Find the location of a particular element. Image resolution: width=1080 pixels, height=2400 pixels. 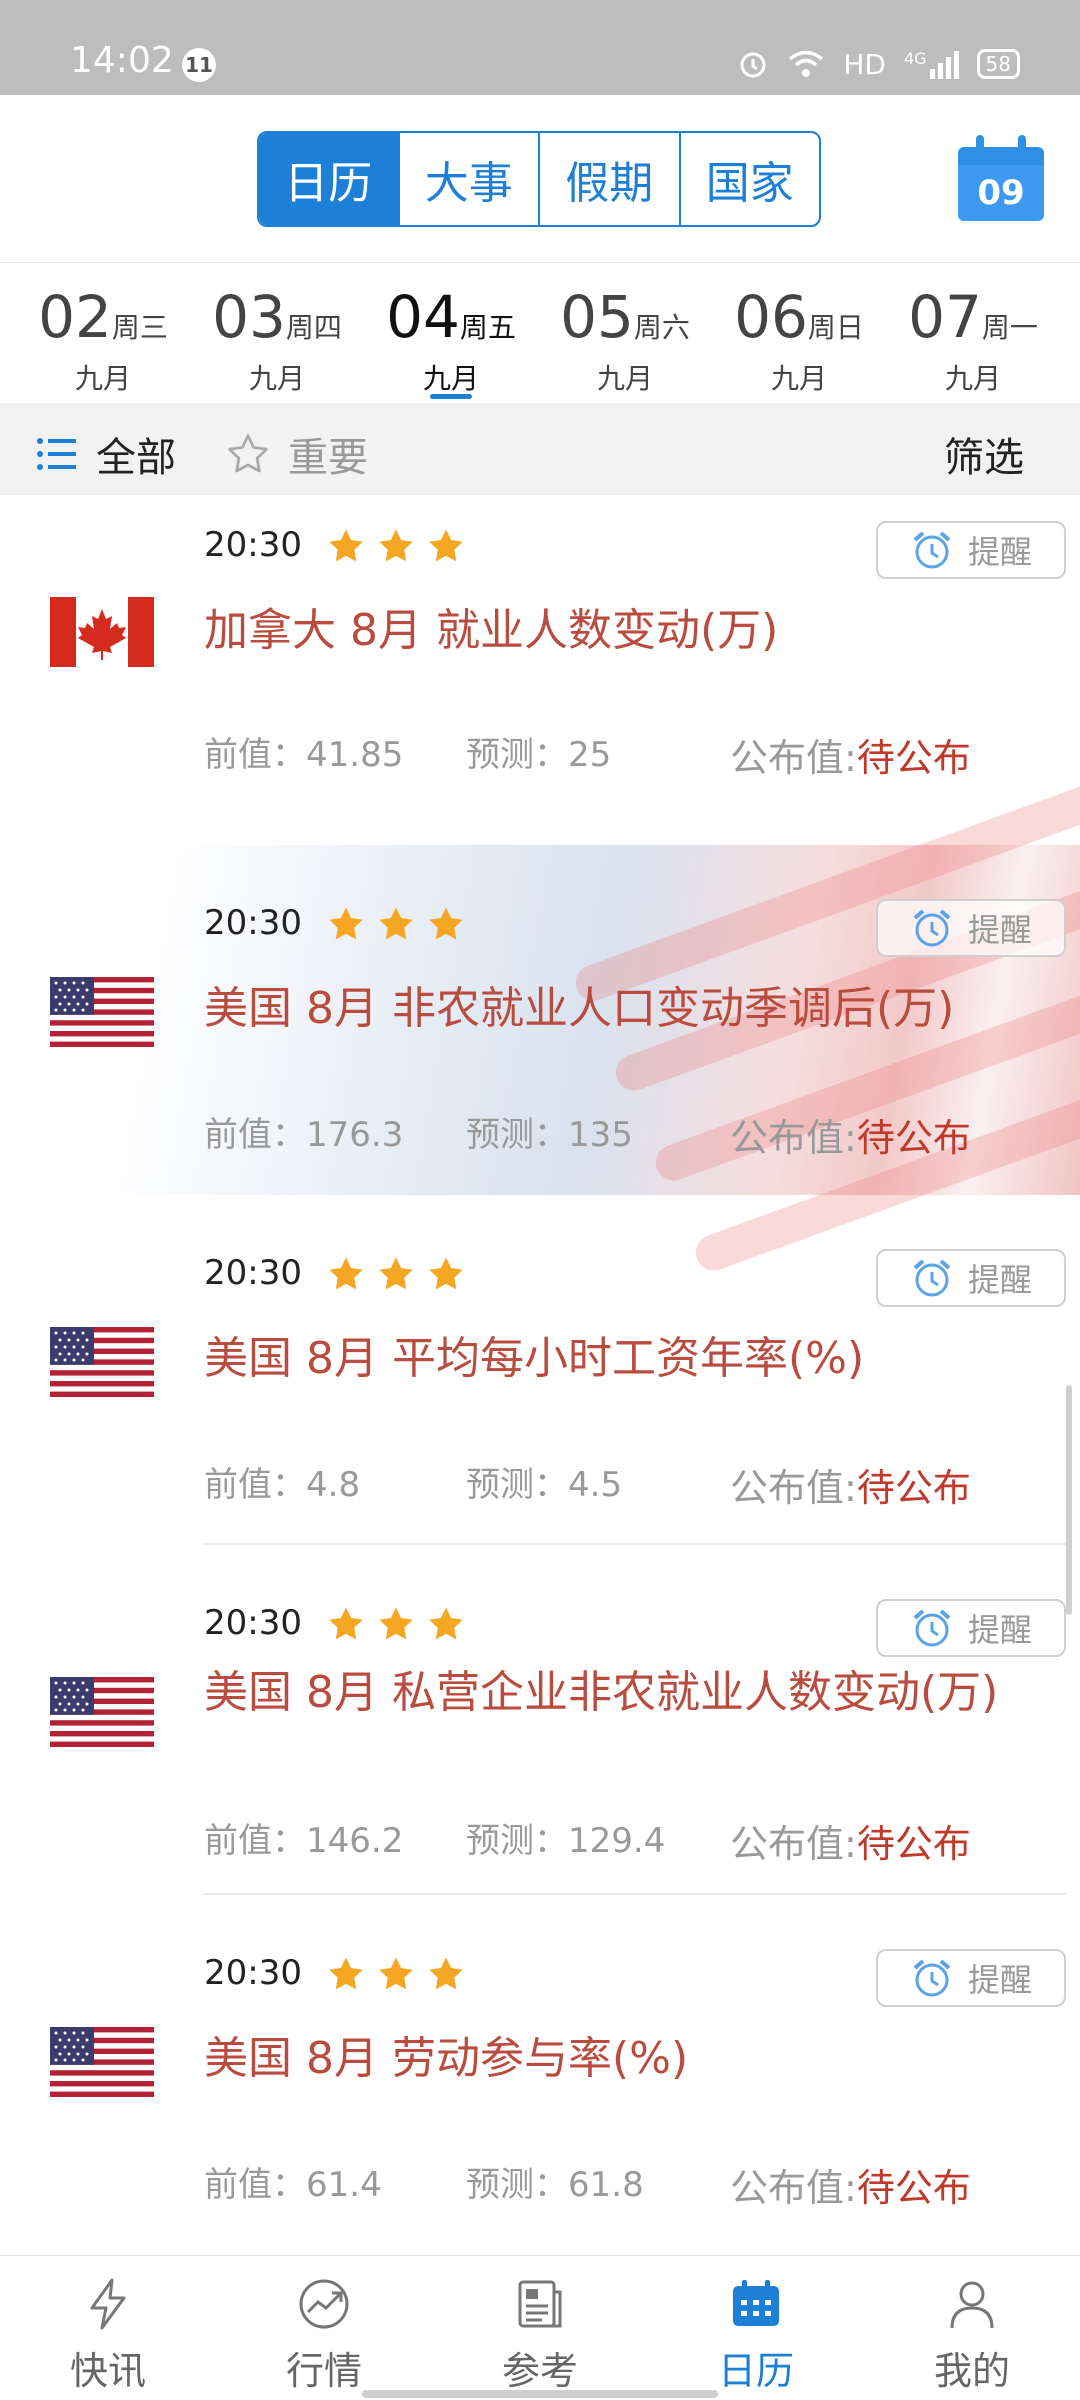

event-values: 前值：4.8 预测：4.5 公布值: 待公布 is located at coordinates (622, 1484).